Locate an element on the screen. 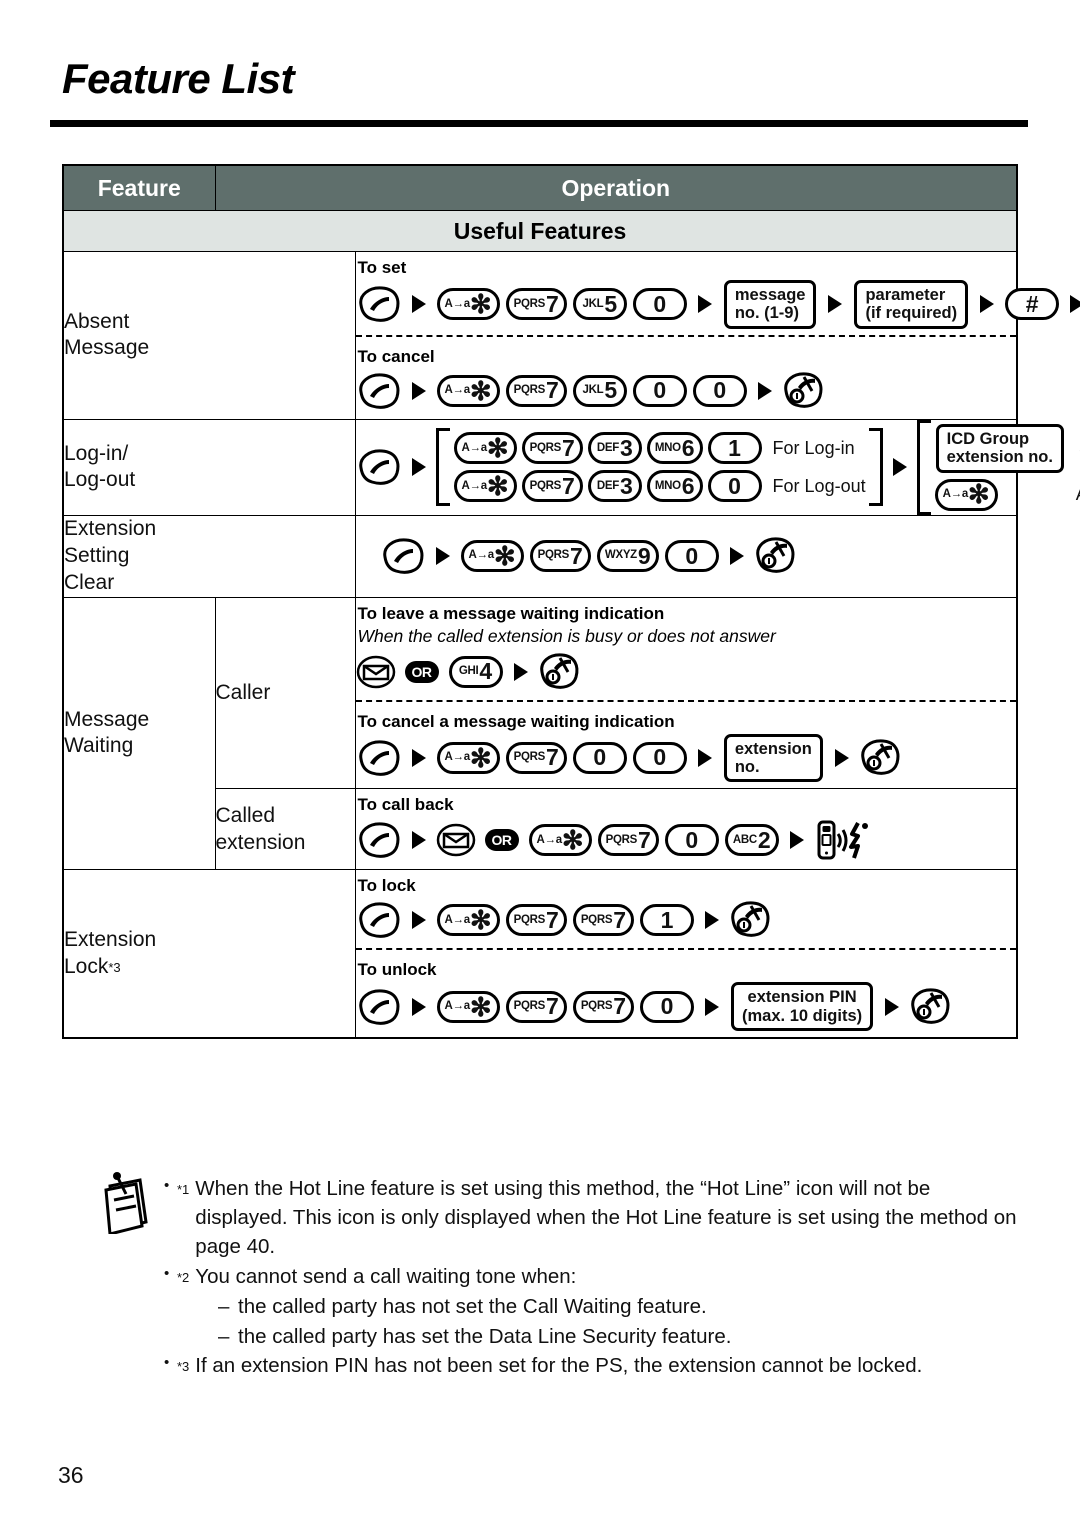  block-title: To leave a message waiting indication is located at coordinates (511, 613).